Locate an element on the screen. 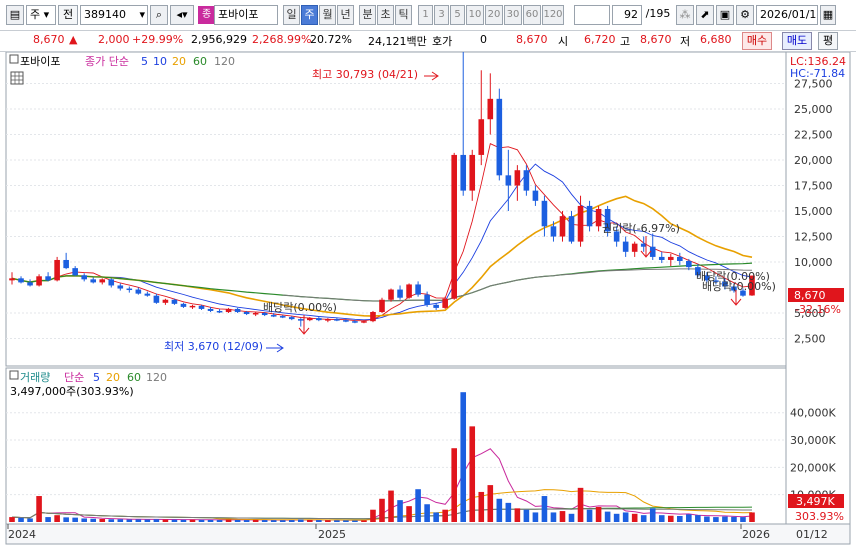 The height and width of the screenshot is (546, 856). quote-low: 6,680 is located at coordinates (716, 39).